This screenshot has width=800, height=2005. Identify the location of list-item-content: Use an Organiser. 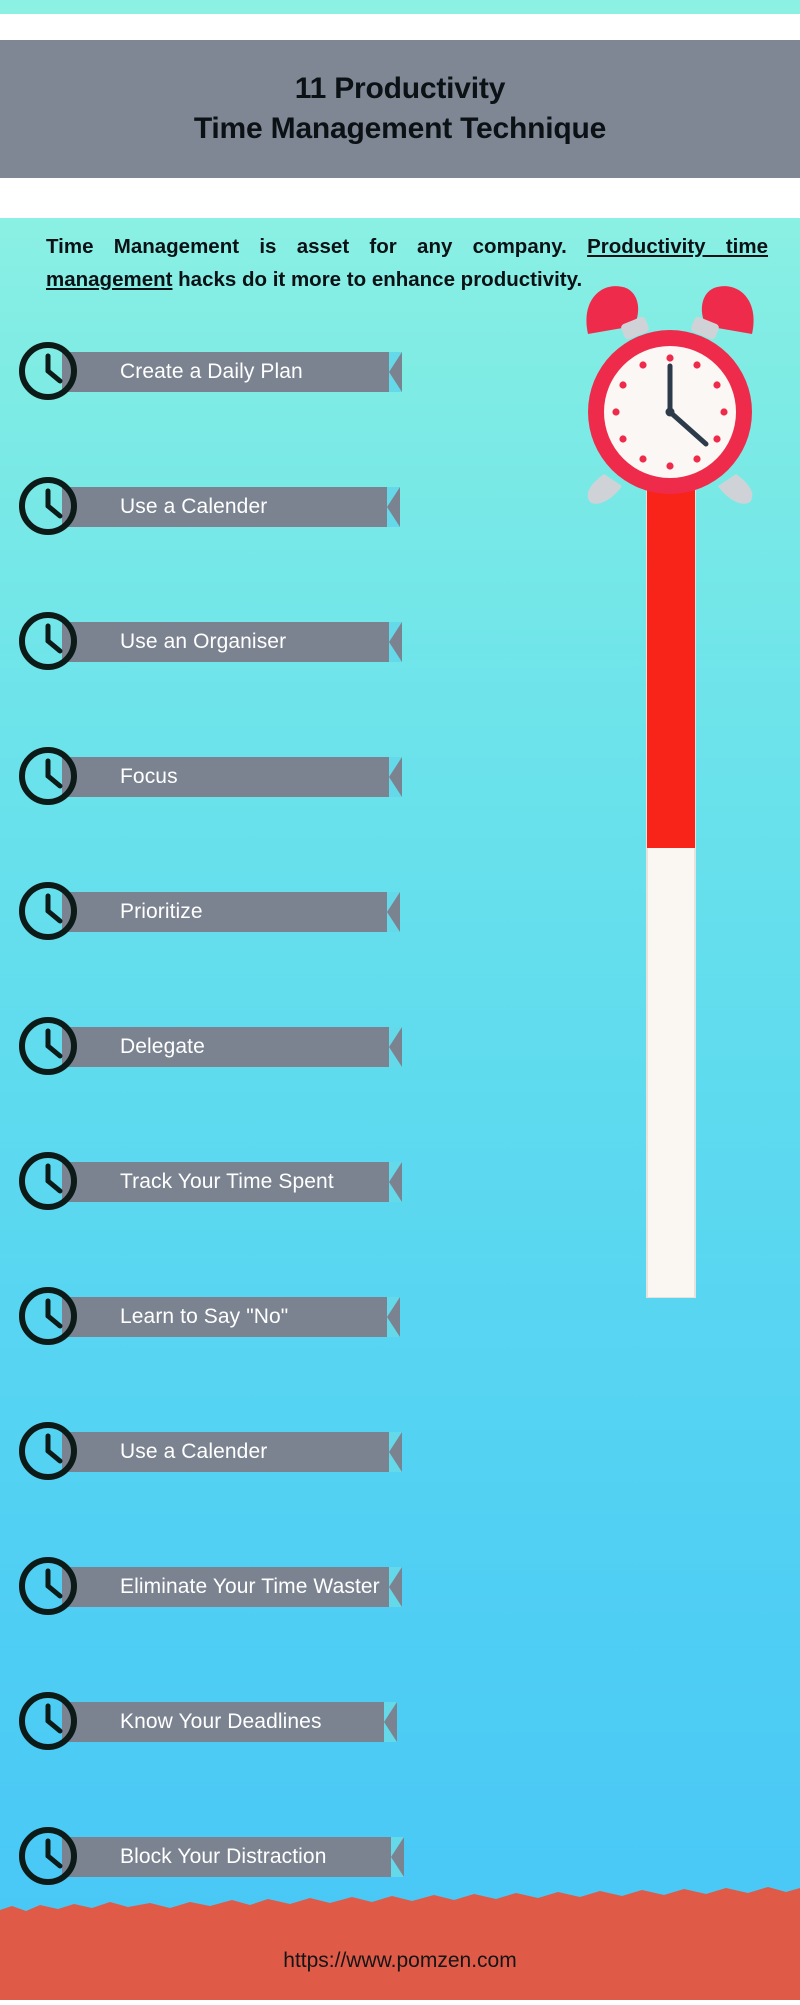
(260, 642).